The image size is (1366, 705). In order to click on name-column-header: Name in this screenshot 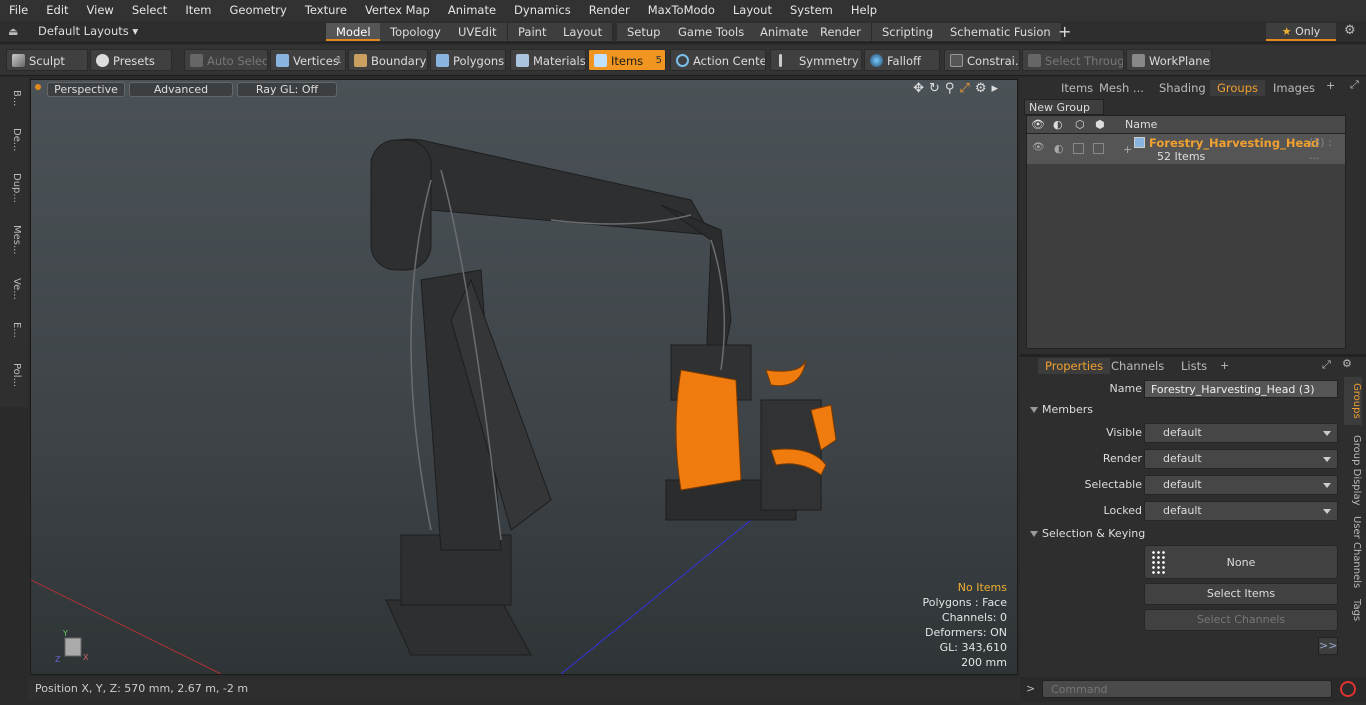, I will do `click(1141, 124)`.